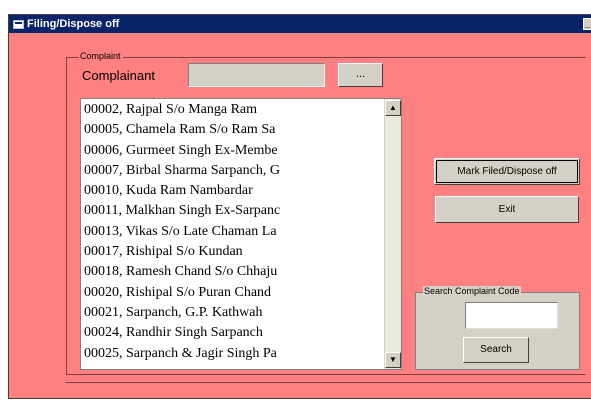 The height and width of the screenshot is (406, 591). Describe the element at coordinates (507, 209) in the screenshot. I see `exit-button: Exit` at that location.